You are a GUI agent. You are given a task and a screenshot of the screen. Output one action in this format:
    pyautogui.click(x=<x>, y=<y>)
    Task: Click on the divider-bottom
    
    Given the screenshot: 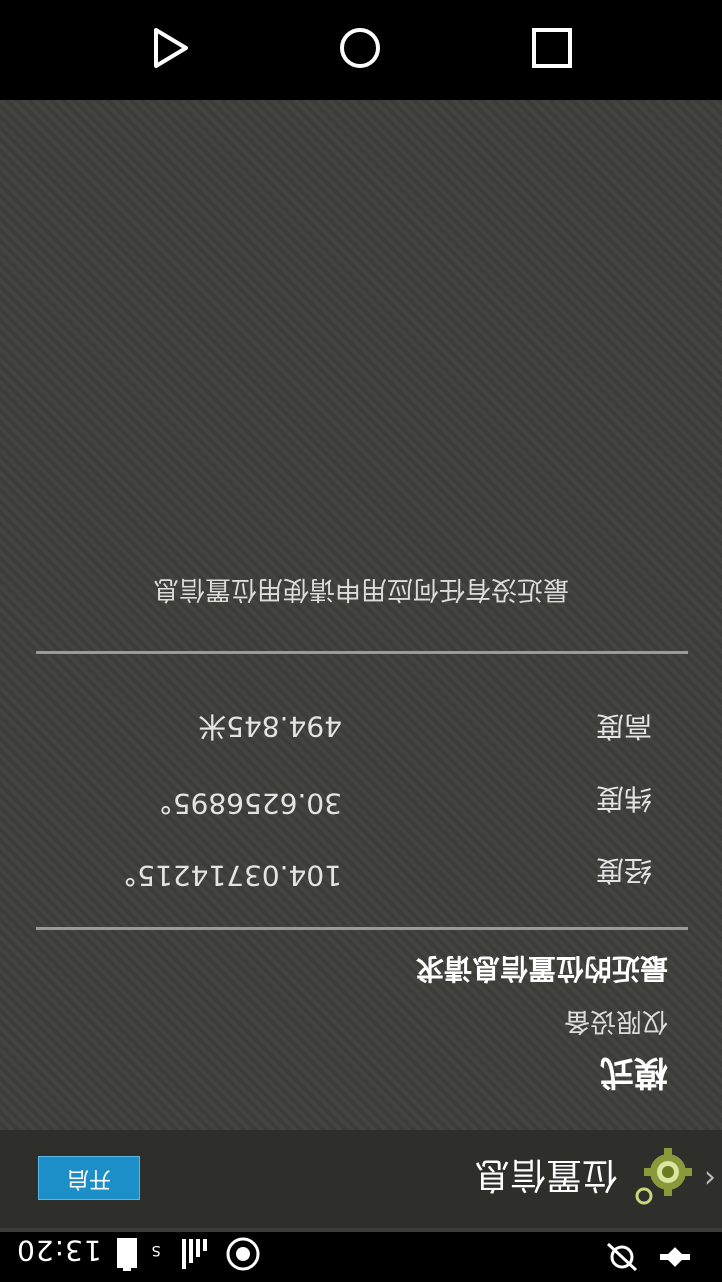 What is the action you would take?
    pyautogui.click(x=362, y=652)
    